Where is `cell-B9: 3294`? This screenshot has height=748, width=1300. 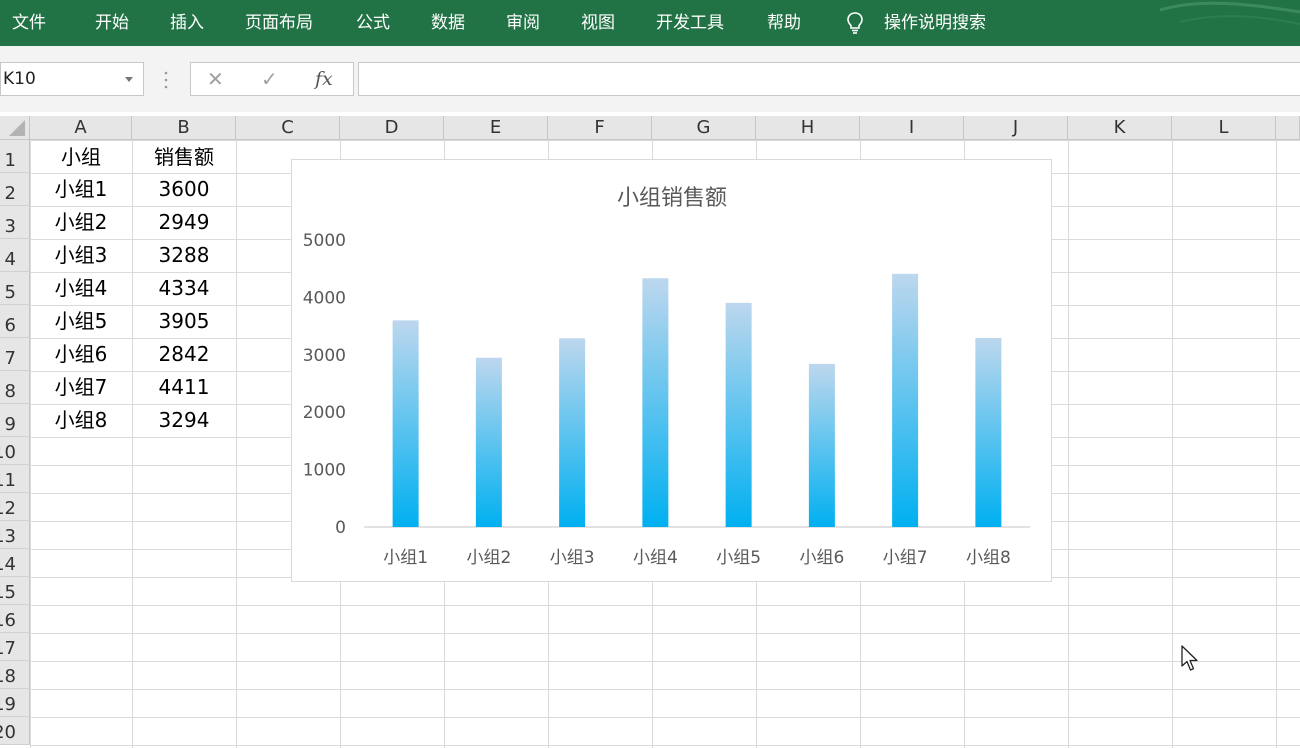
cell-B9: 3294 is located at coordinates (184, 420).